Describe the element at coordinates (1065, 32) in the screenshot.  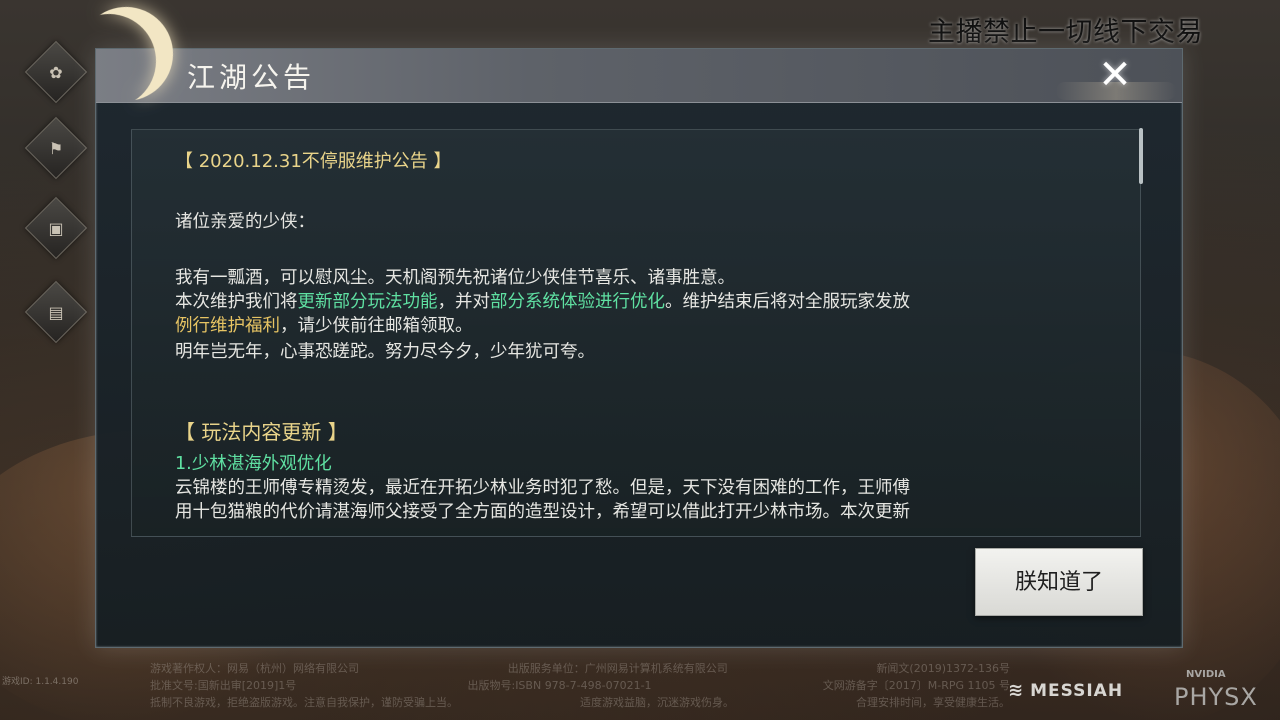
I see `streamer-notice: 主播禁止一切线下交易` at that location.